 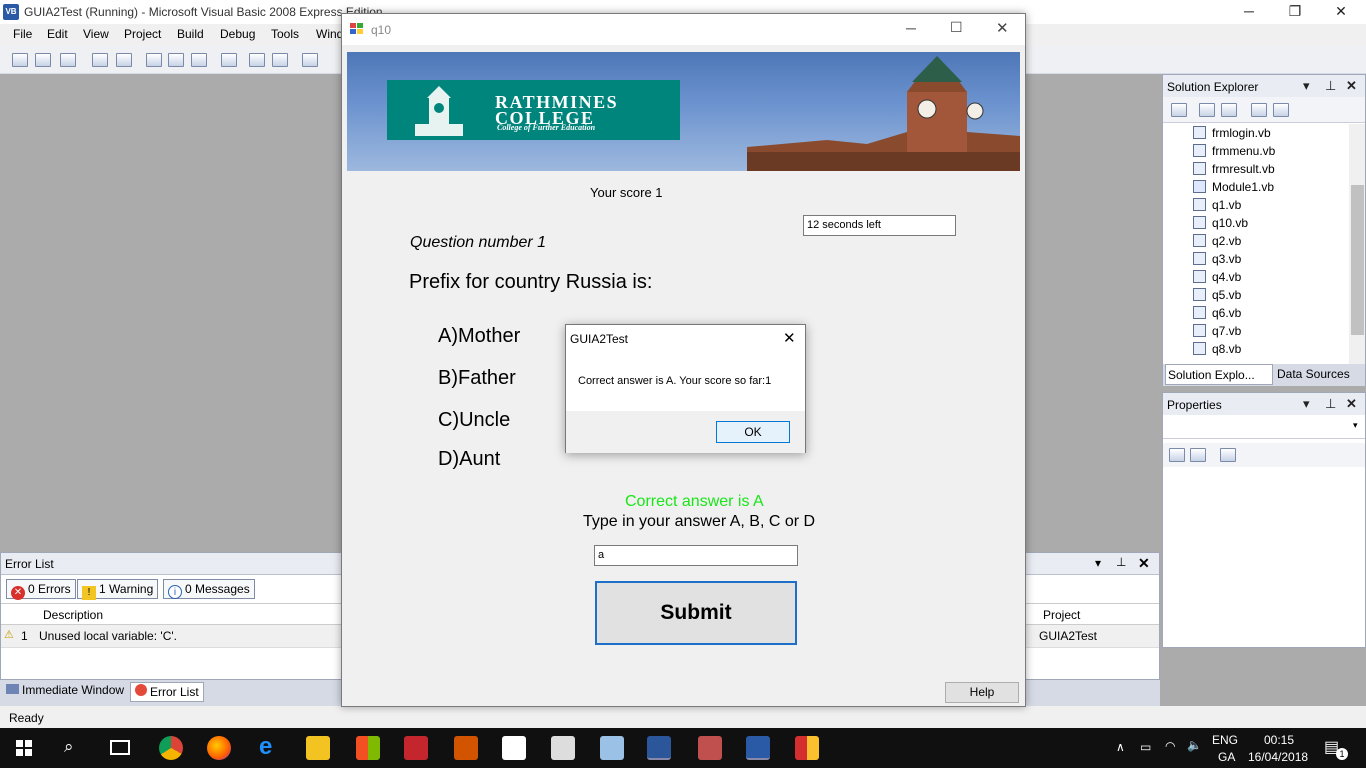 I want to click on messages-filter-button: i0 Messages, so click(x=209, y=589).